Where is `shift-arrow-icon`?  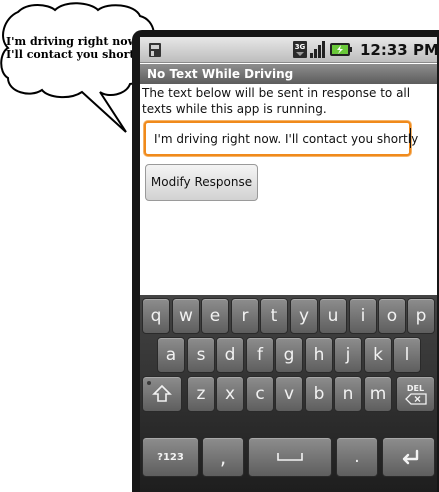
shift-arrow-icon is located at coordinates (162, 393).